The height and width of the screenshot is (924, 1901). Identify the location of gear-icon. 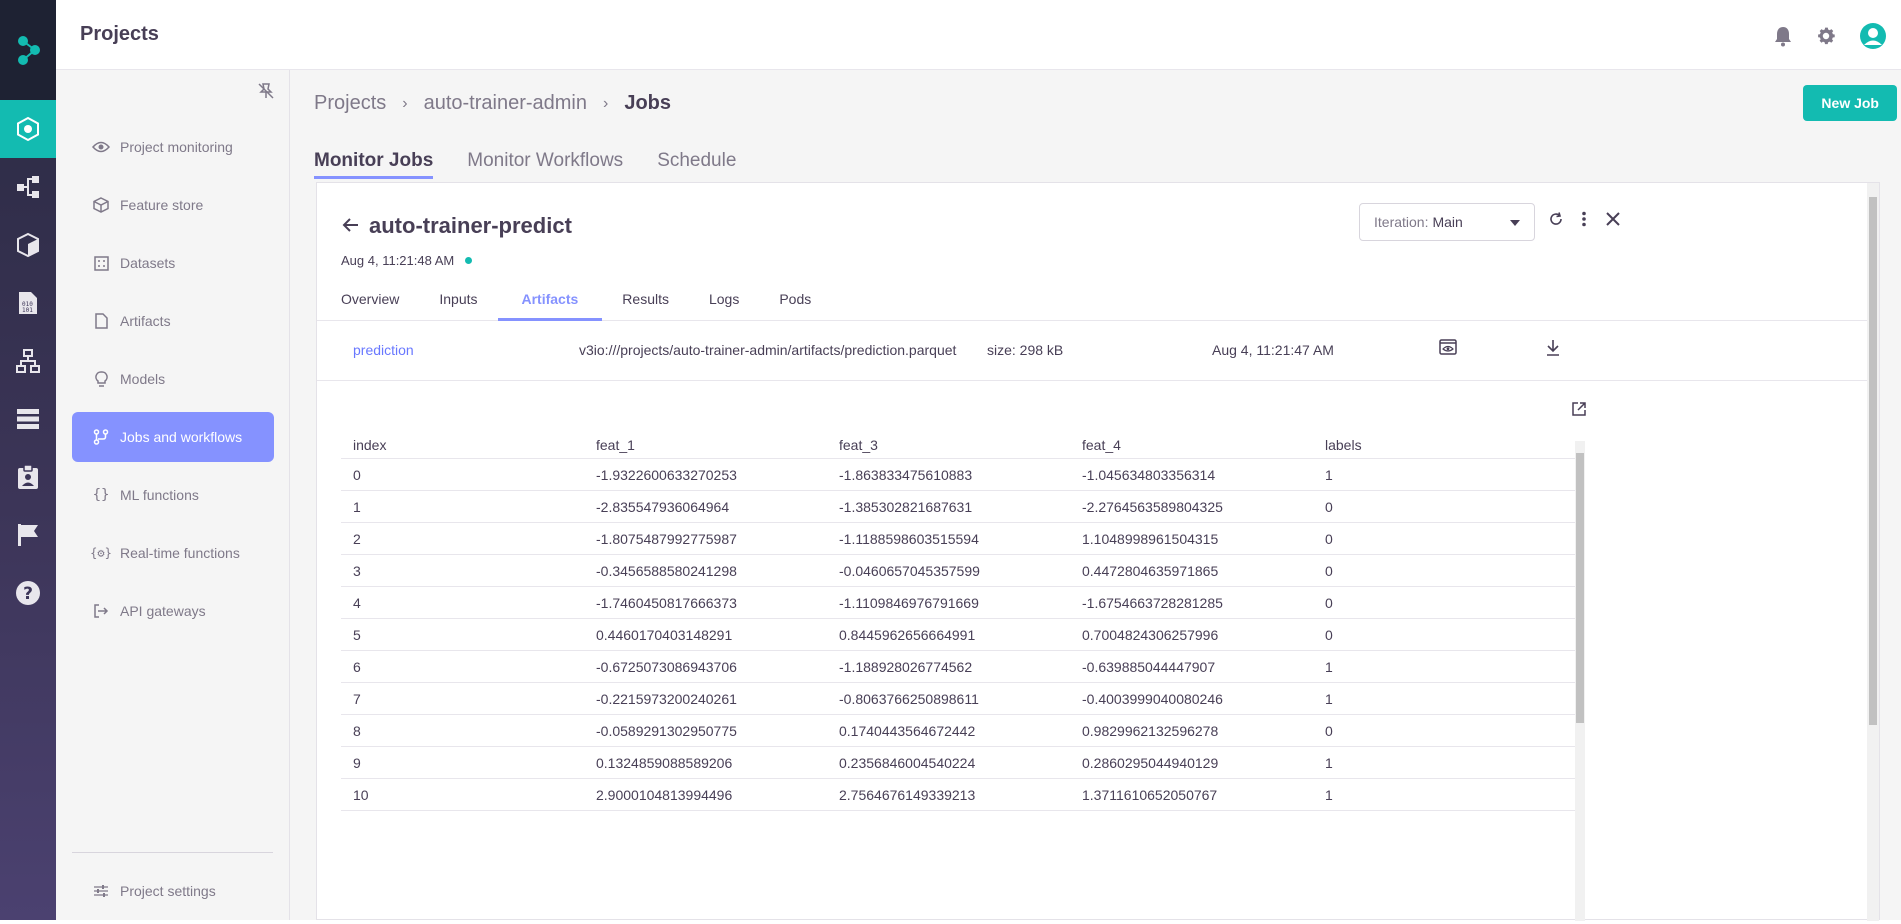
(1826, 38).